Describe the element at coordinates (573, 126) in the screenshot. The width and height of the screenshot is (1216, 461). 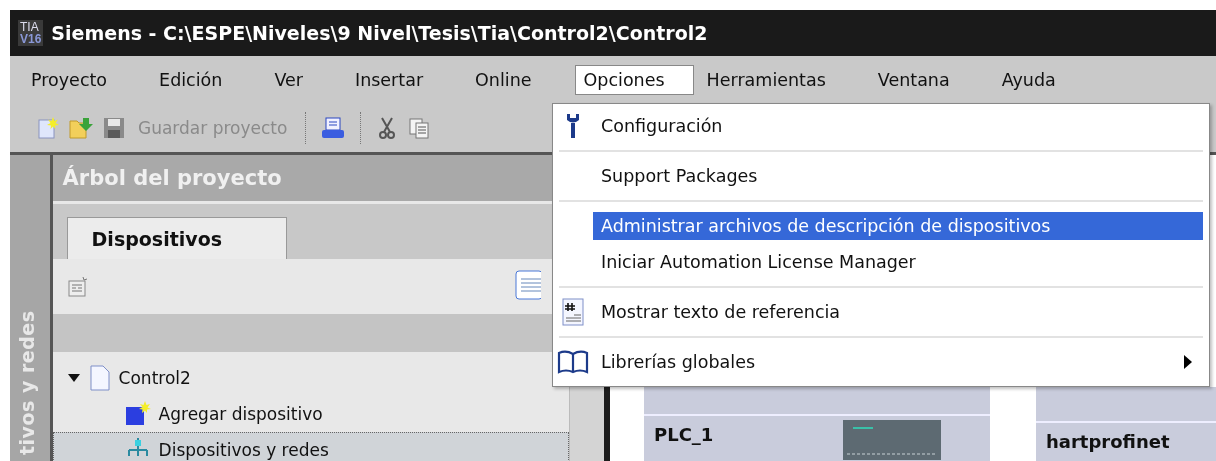
I see `wrench-icon` at that location.